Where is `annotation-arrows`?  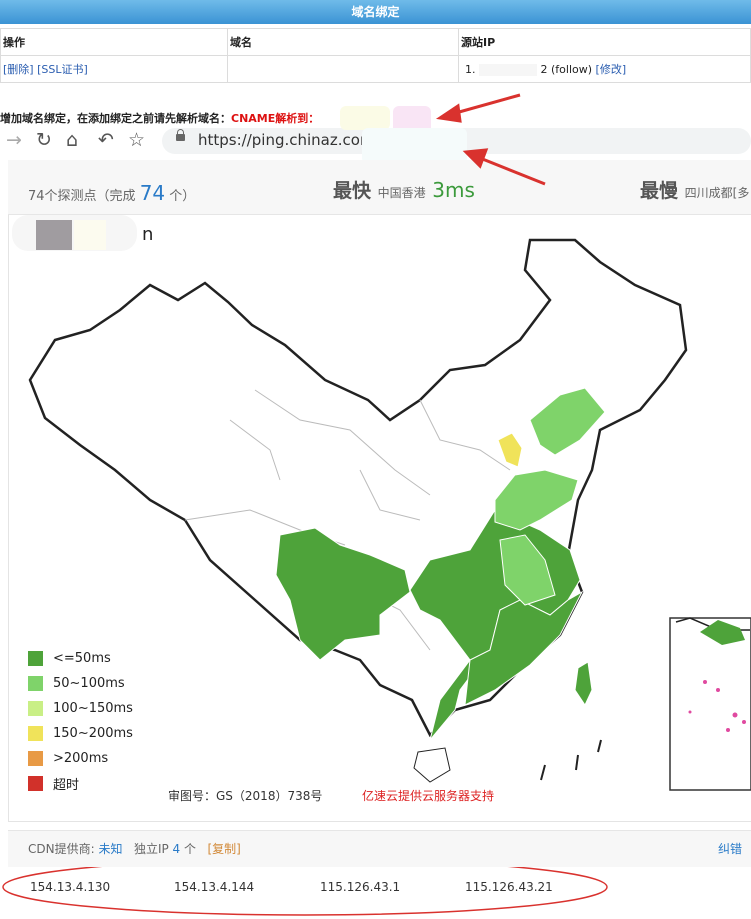
annotation-arrows is located at coordinates (490, 139).